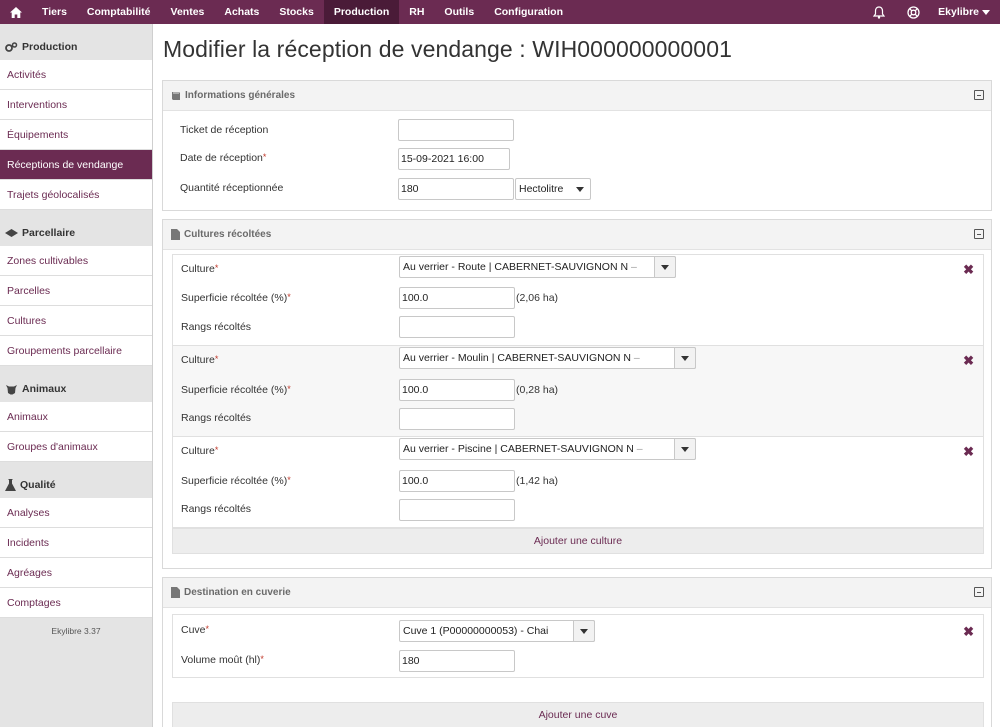 The width and height of the screenshot is (1000, 727). I want to click on panel-title: Destination en cuverie, so click(237, 592).